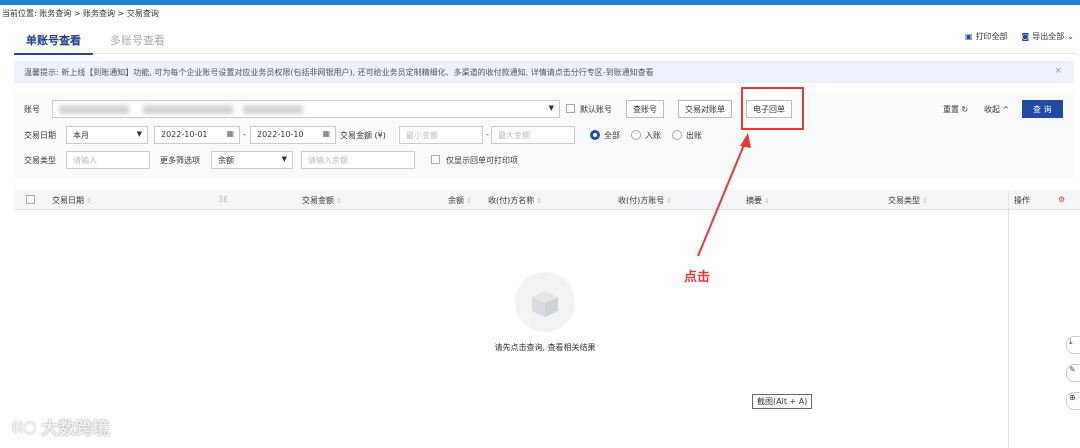  What do you see at coordinates (1073, 373) in the screenshot?
I see `edit-icon: ✎` at bounding box center [1073, 373].